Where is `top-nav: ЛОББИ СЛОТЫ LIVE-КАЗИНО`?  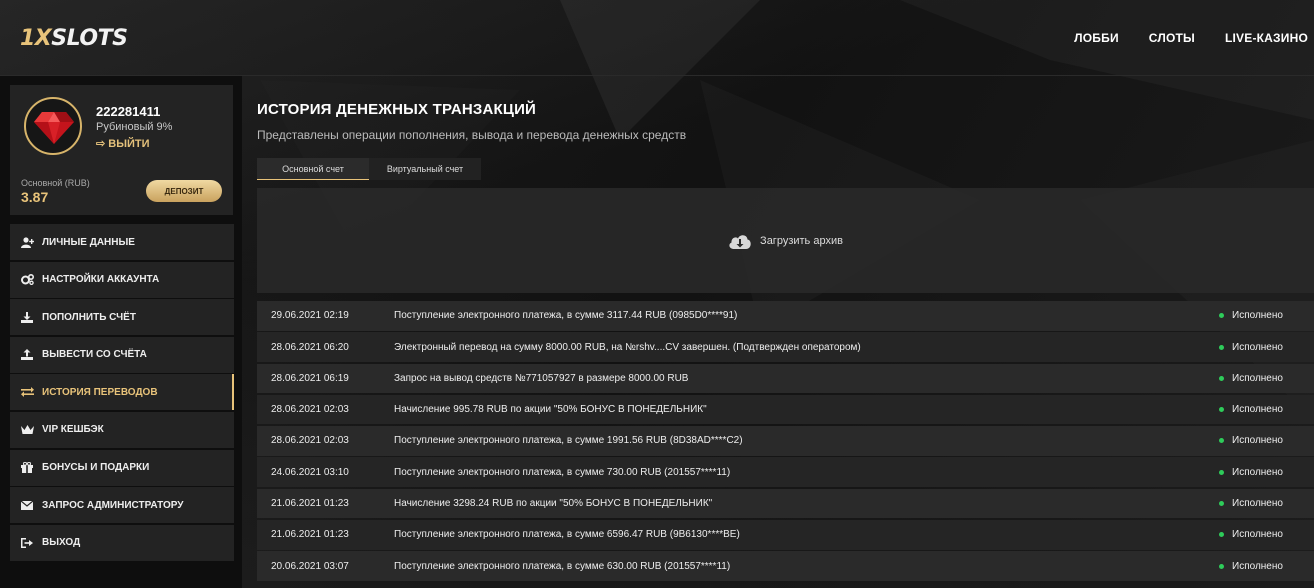
top-nav: ЛОББИ СЛОТЫ LIVE-КАЗИНО is located at coordinates (1191, 38).